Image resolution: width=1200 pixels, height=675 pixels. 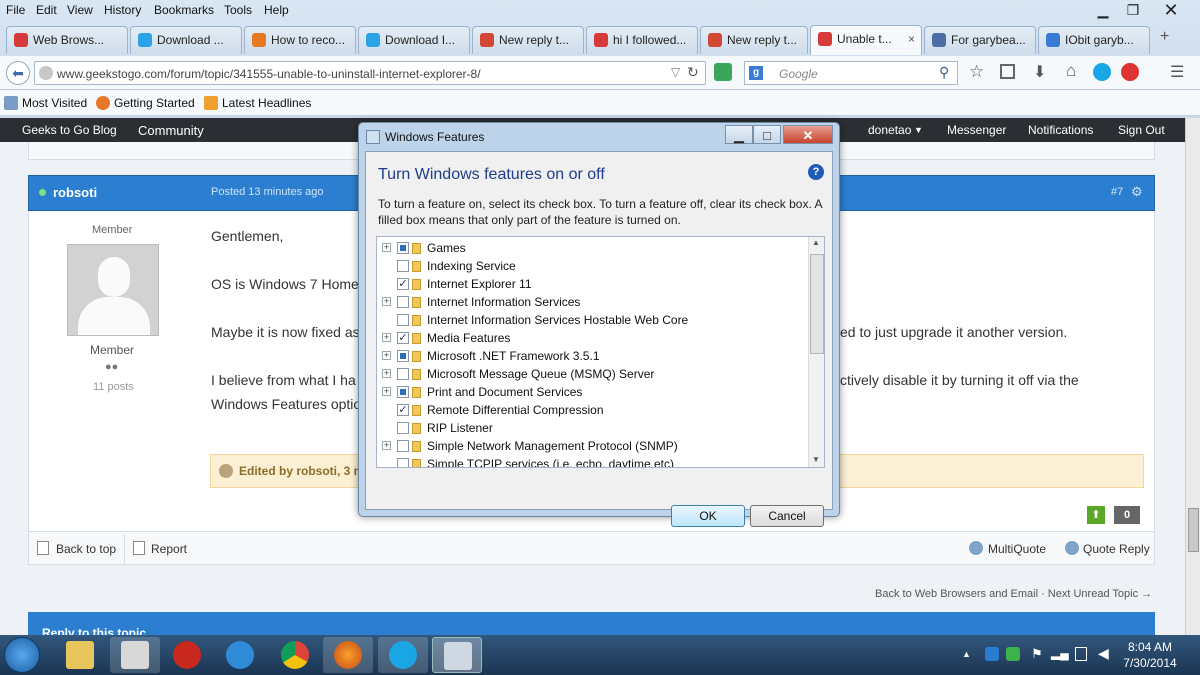 I want to click on new-tab-icon: +, so click(x=1164, y=37).